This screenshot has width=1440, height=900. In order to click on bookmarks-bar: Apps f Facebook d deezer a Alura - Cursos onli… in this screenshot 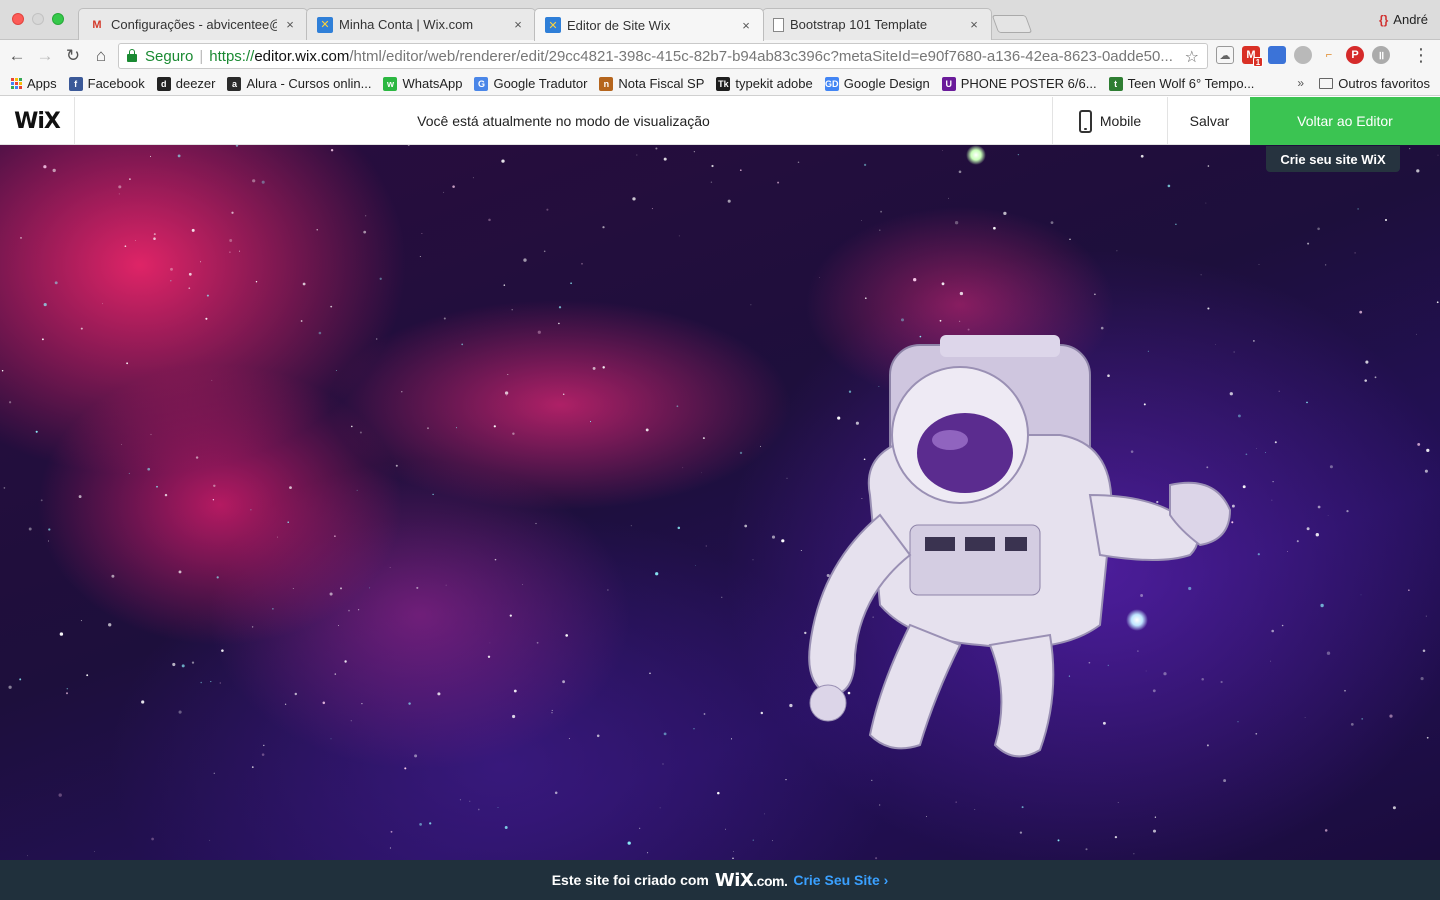, I will do `click(720, 84)`.